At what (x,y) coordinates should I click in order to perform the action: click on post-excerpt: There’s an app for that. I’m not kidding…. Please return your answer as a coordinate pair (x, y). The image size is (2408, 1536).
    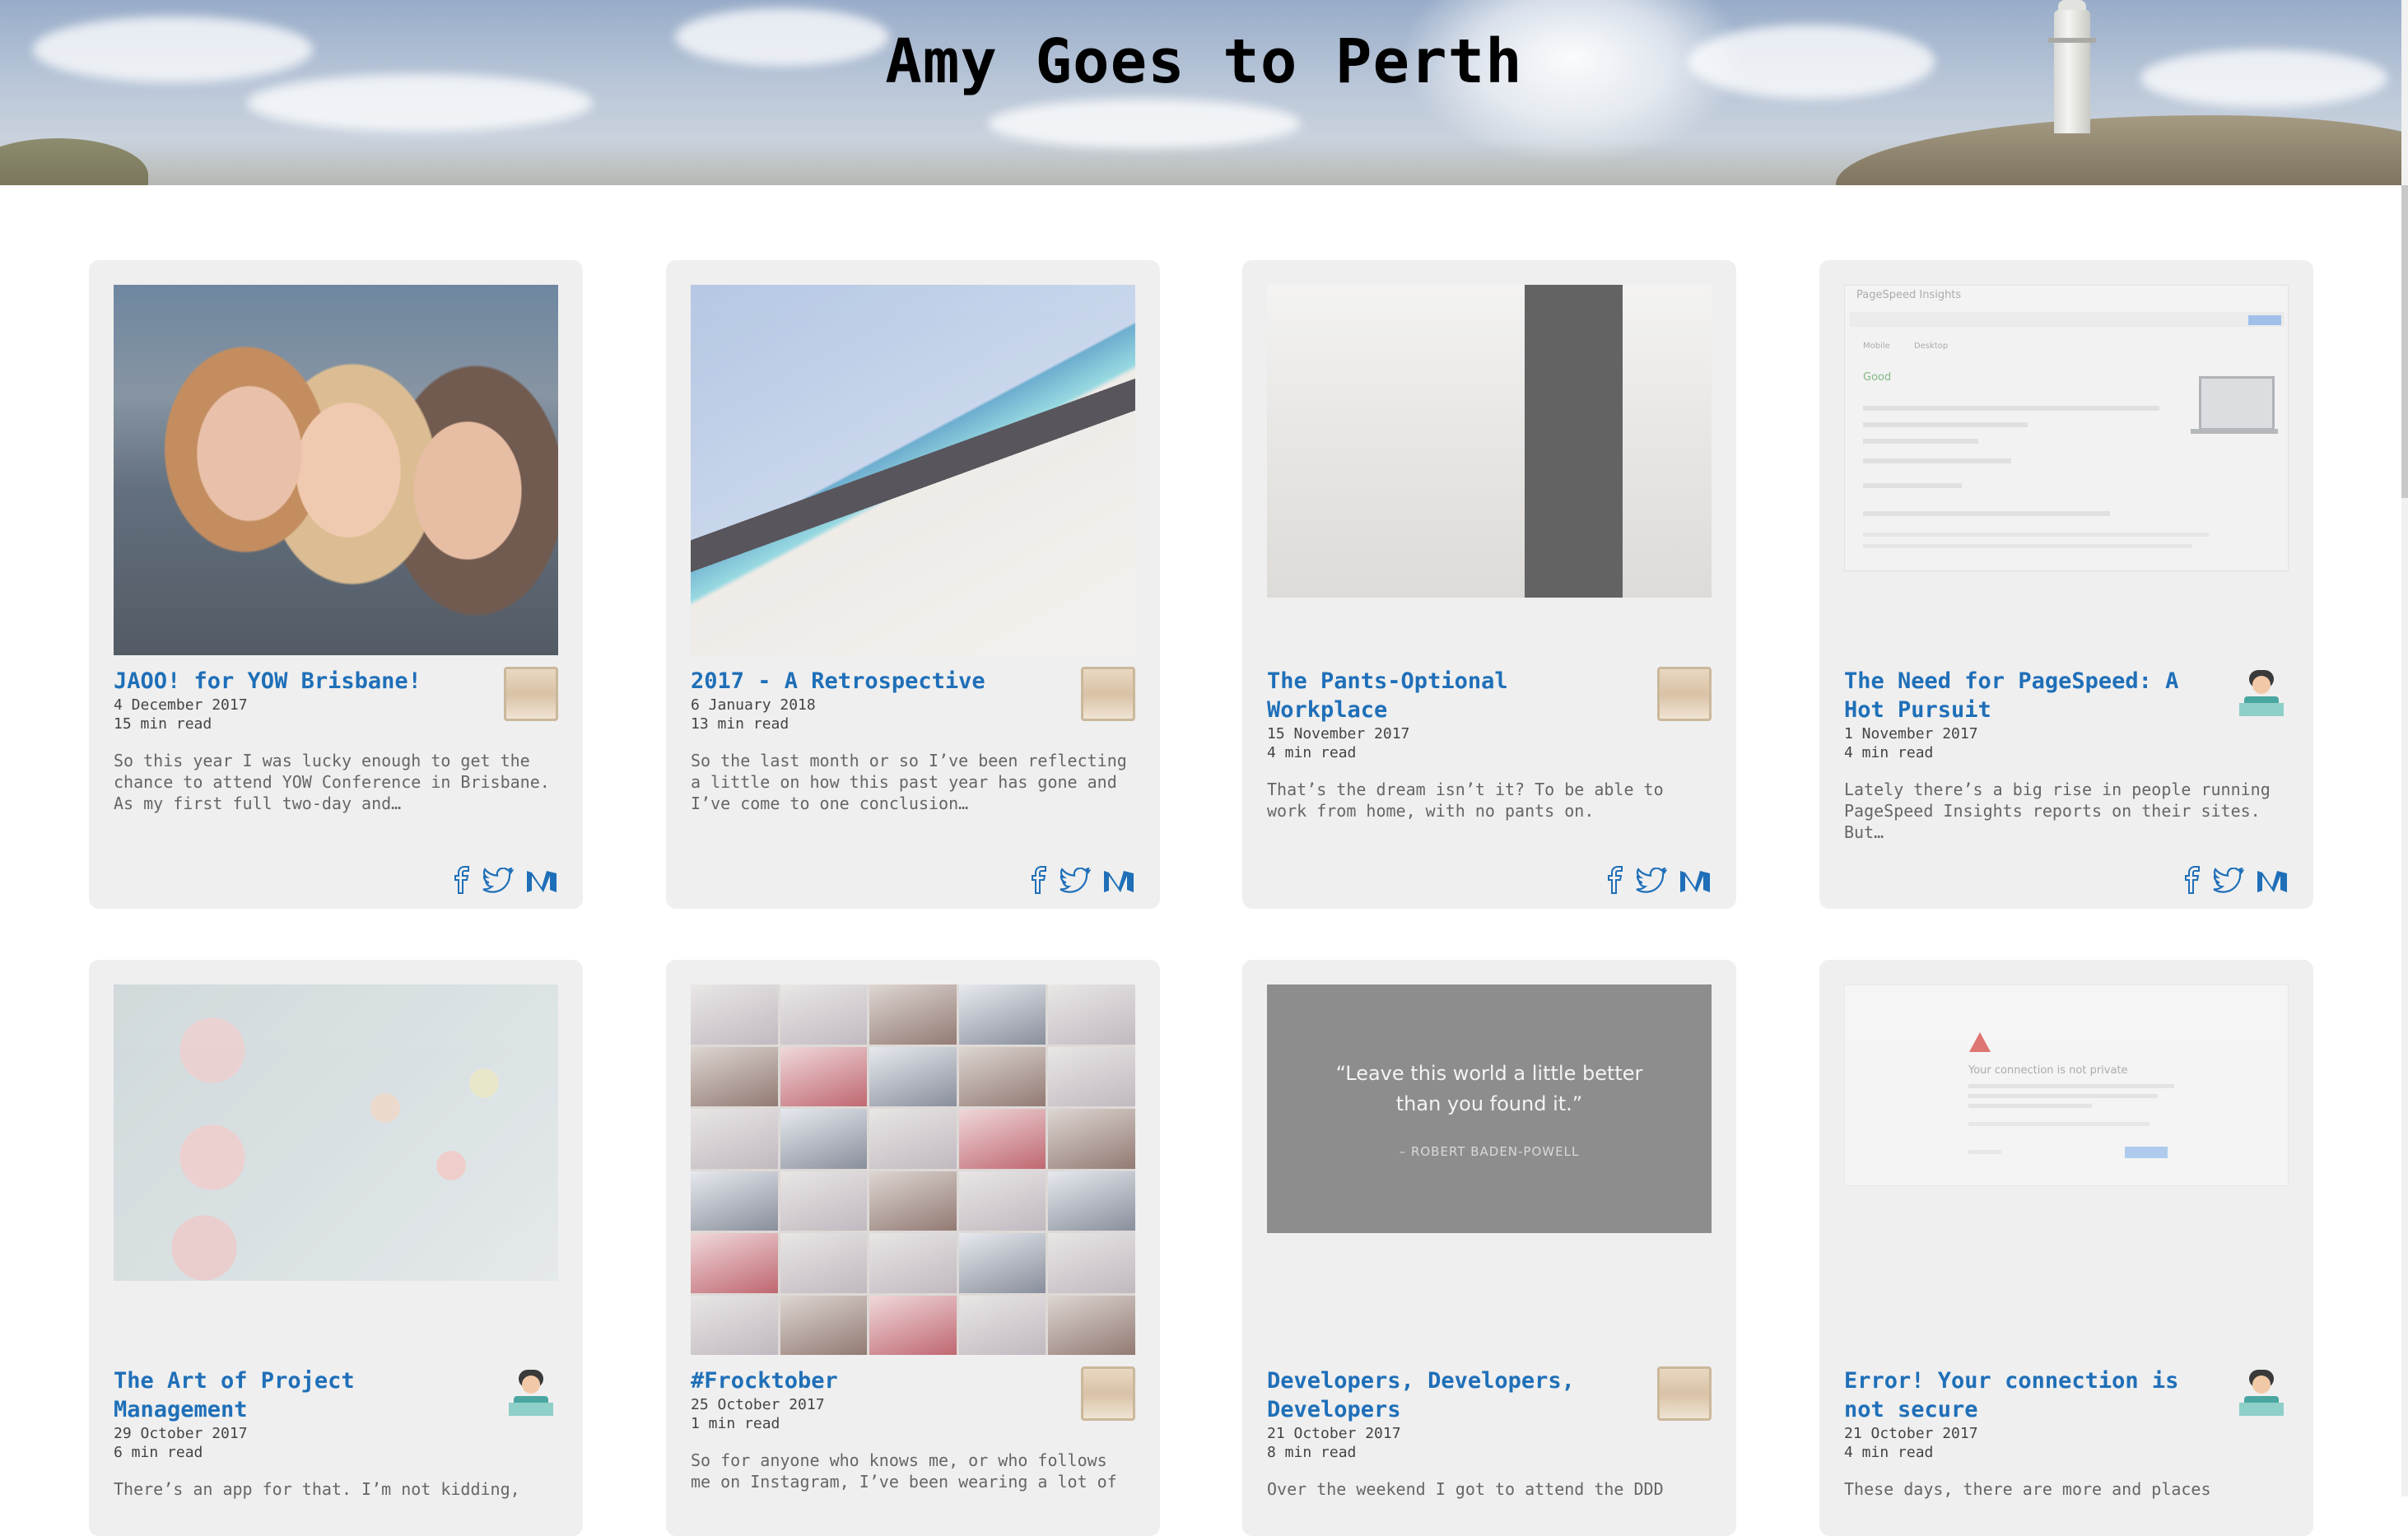
    Looking at the image, I should click on (317, 1489).